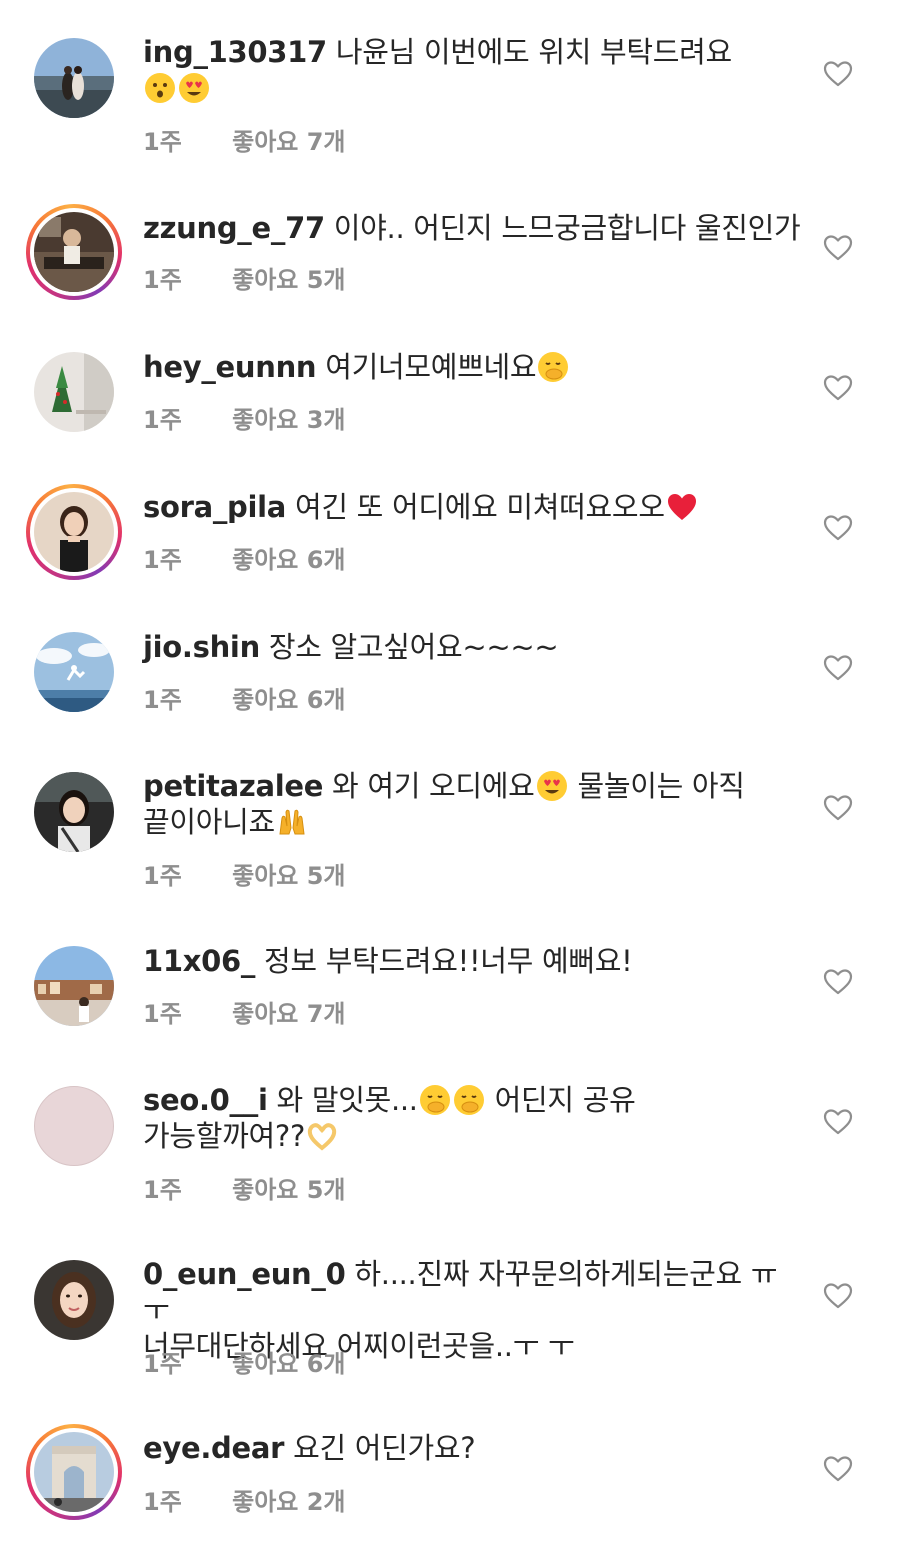 This screenshot has height=1555, width=900. Describe the element at coordinates (473, 1118) in the screenshot. I see `comment-text: seo.0__i 와 말잇못... 어딘지 공유 가능할까여??` at that location.